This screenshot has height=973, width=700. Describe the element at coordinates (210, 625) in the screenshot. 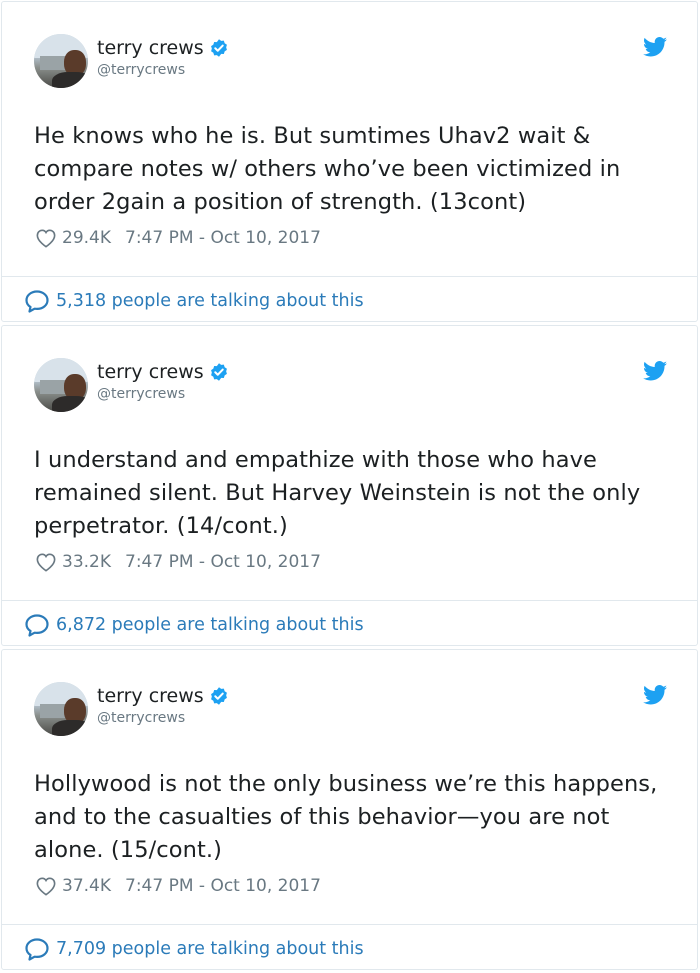

I see `talking-count: 6,872 people are talking about this` at that location.